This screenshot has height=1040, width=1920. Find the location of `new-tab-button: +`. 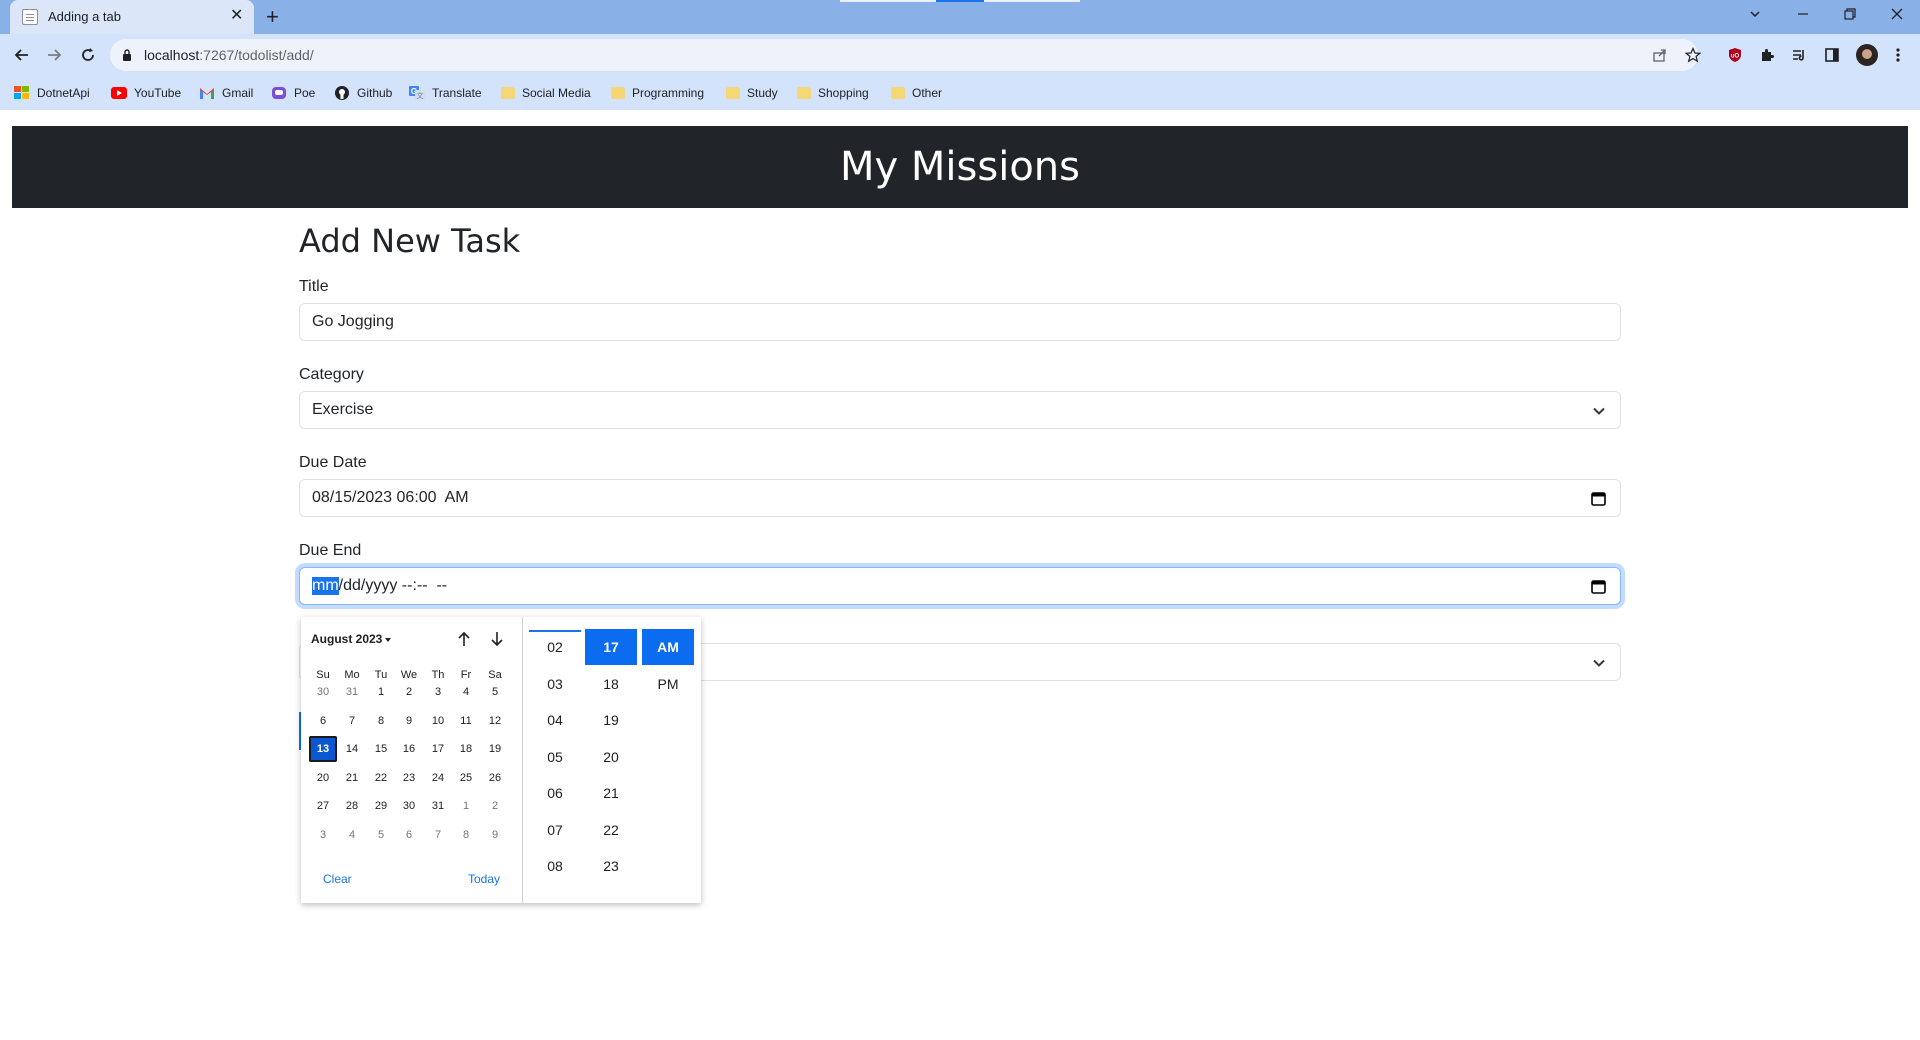

new-tab-button: + is located at coordinates (272, 17).